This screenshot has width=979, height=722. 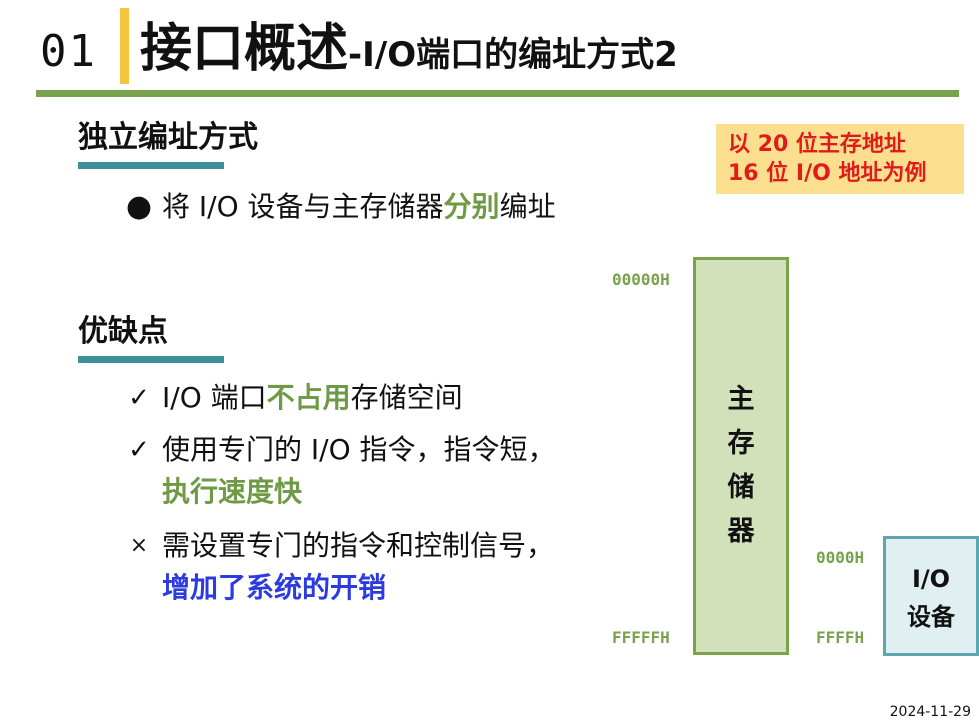 I want to click on title-accent-bar, so click(x=124, y=46).